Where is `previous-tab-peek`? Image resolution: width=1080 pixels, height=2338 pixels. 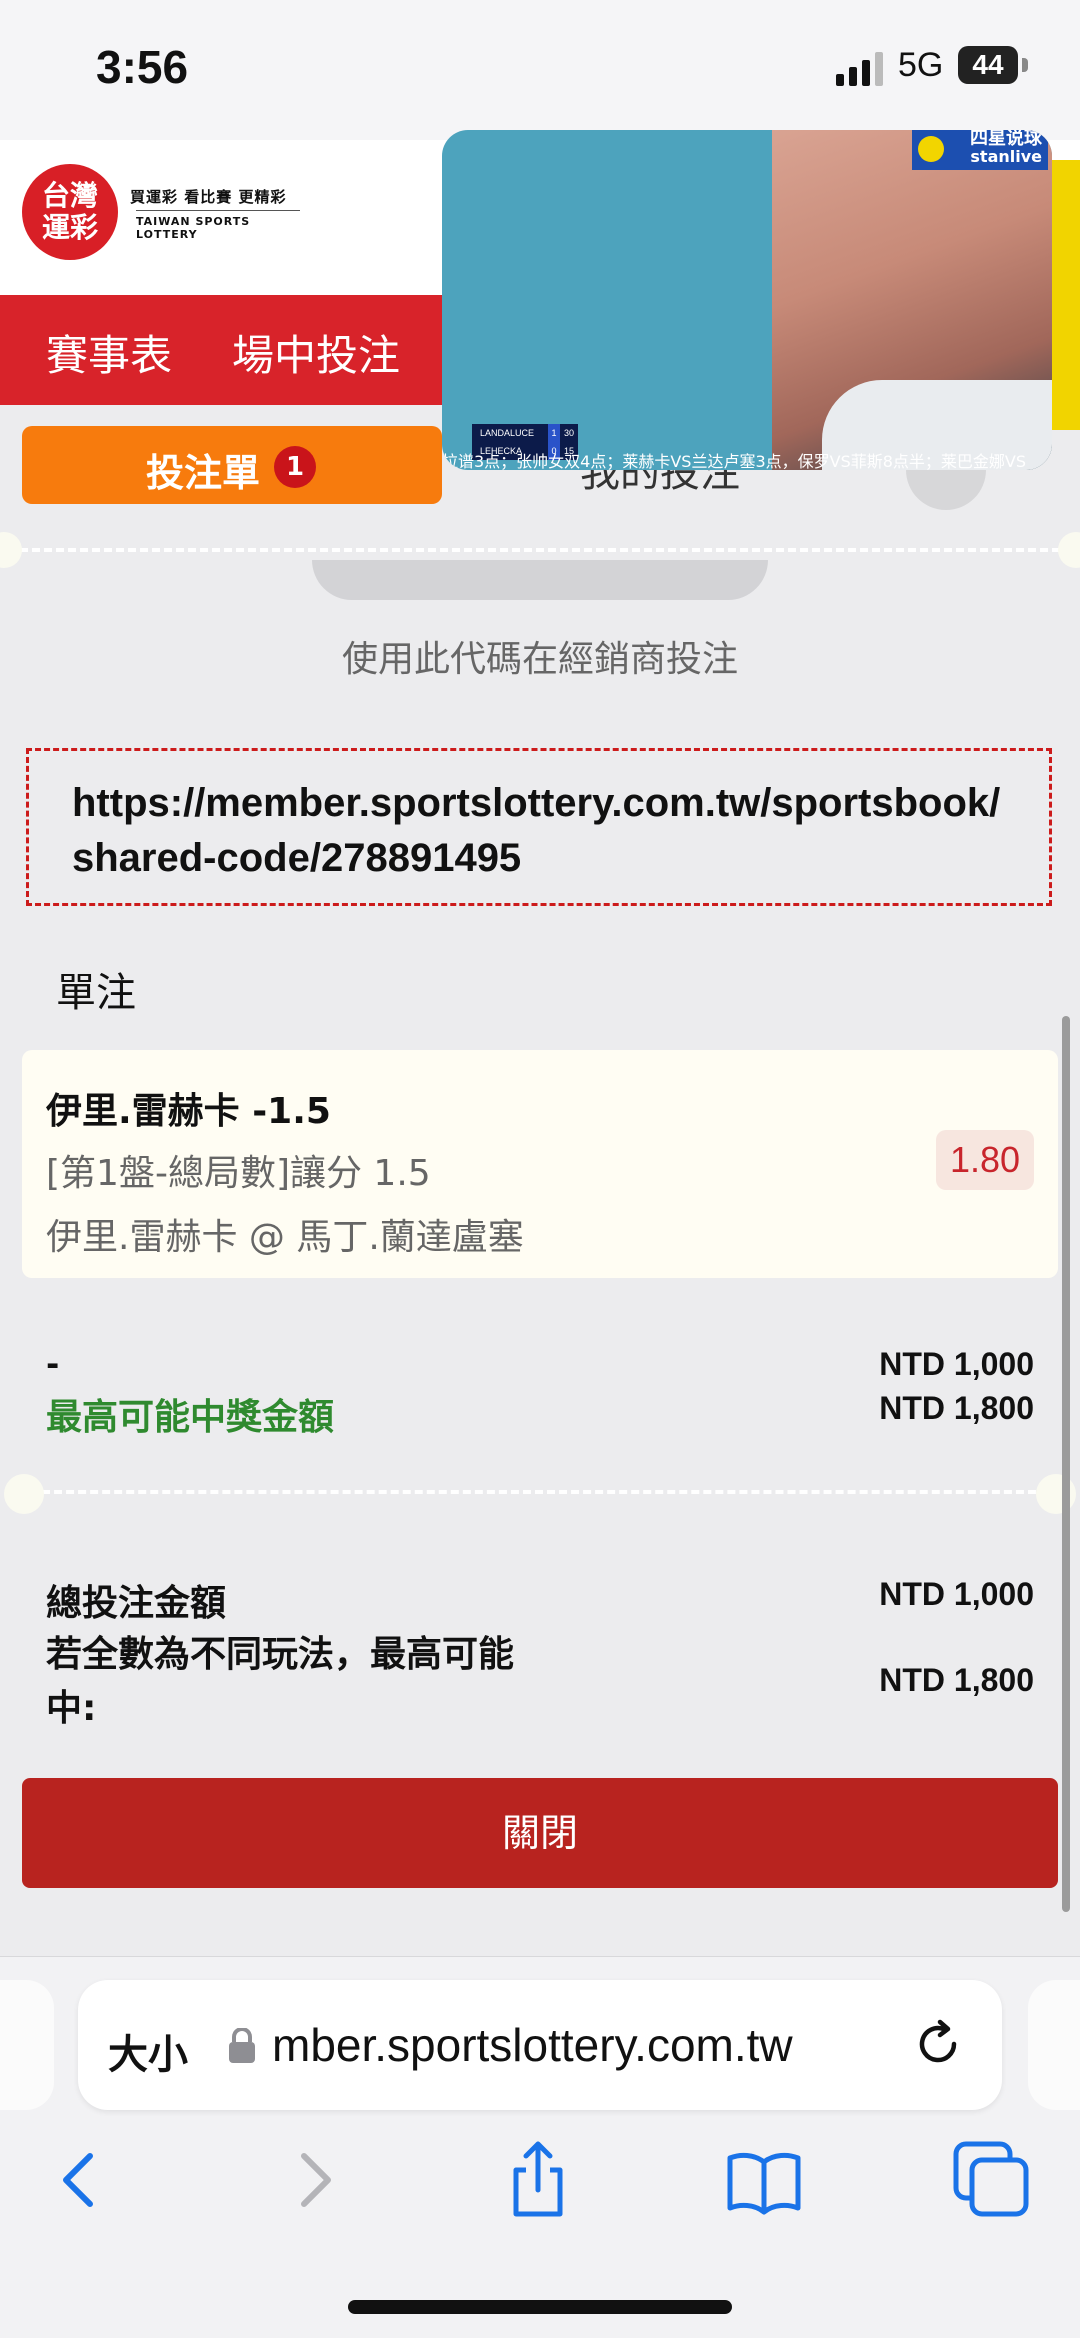 previous-tab-peek is located at coordinates (27, 2045).